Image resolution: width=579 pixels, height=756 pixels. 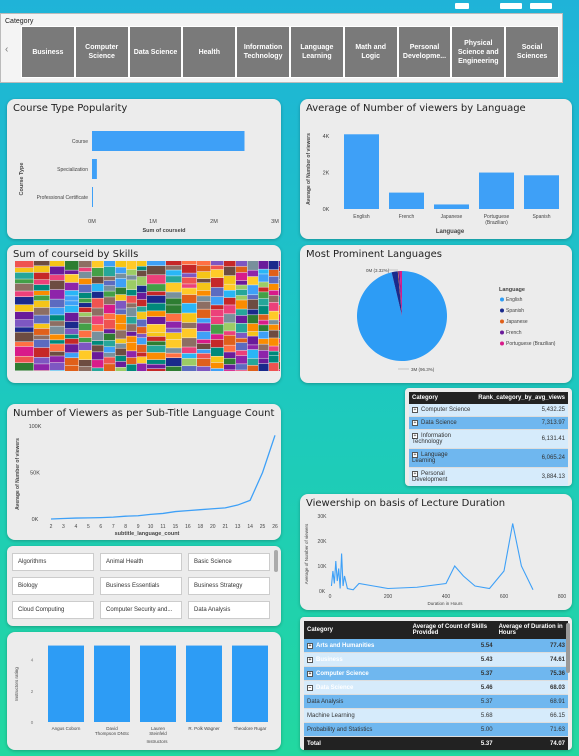 What do you see at coordinates (432, 557) in the screenshot?
I see `duration-line` at bounding box center [432, 557].